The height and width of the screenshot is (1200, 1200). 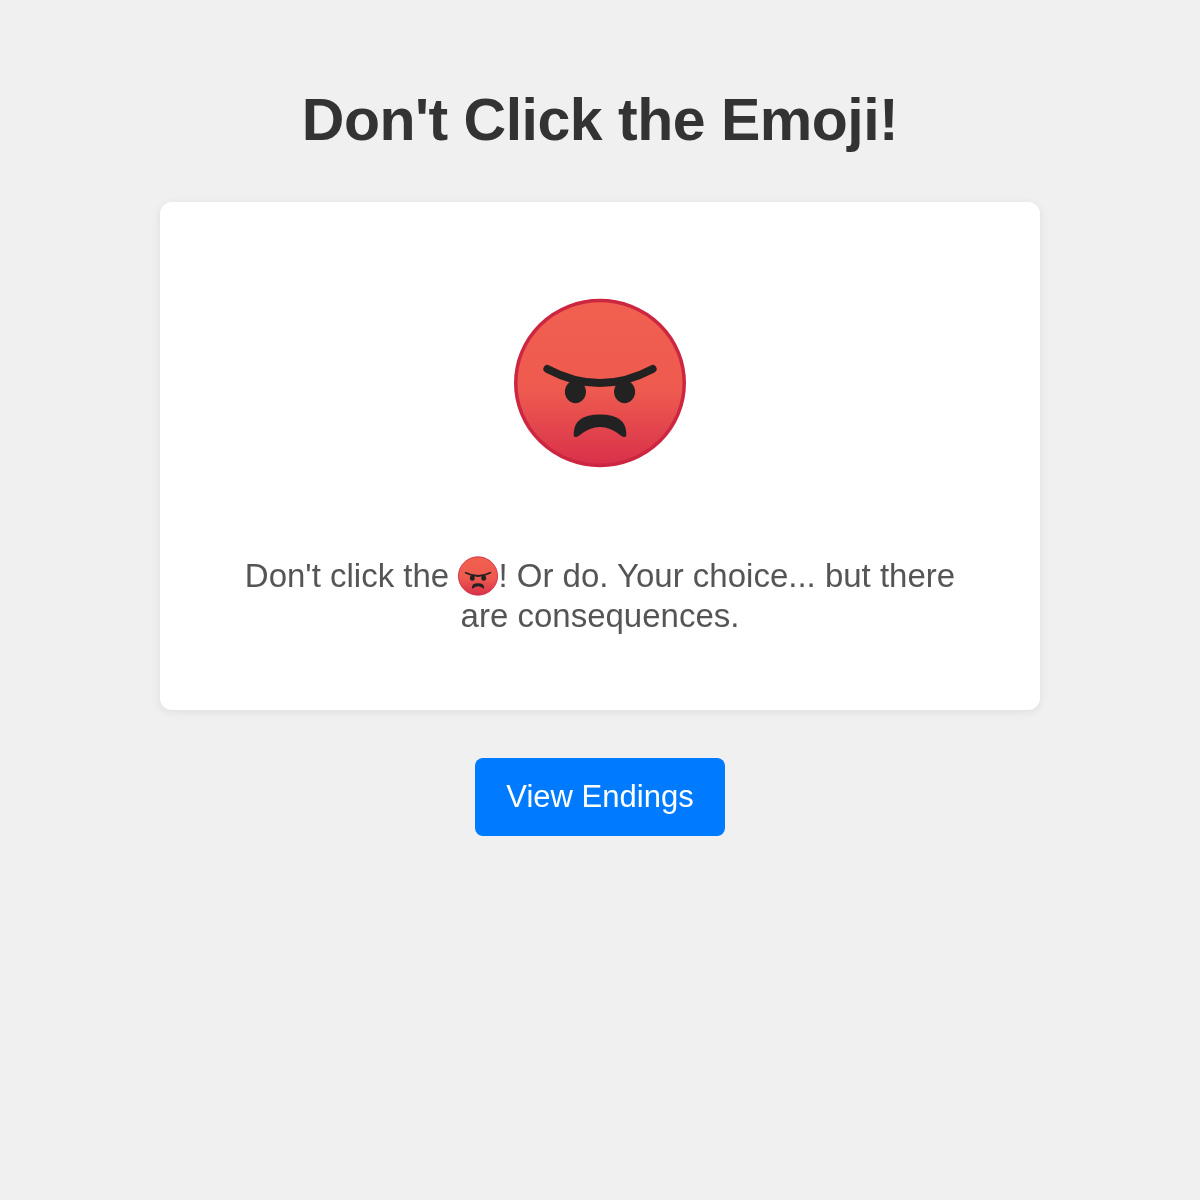 I want to click on view-endings-button: View Endings, so click(x=600, y=797).